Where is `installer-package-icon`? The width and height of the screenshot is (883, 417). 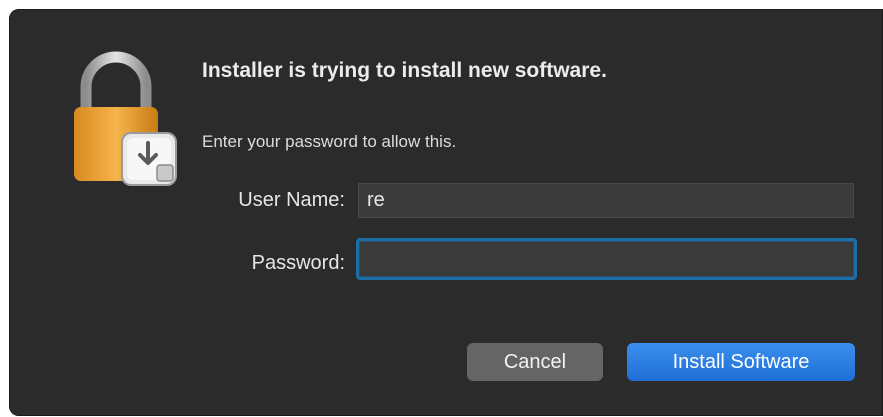
installer-package-icon is located at coordinates (149, 159).